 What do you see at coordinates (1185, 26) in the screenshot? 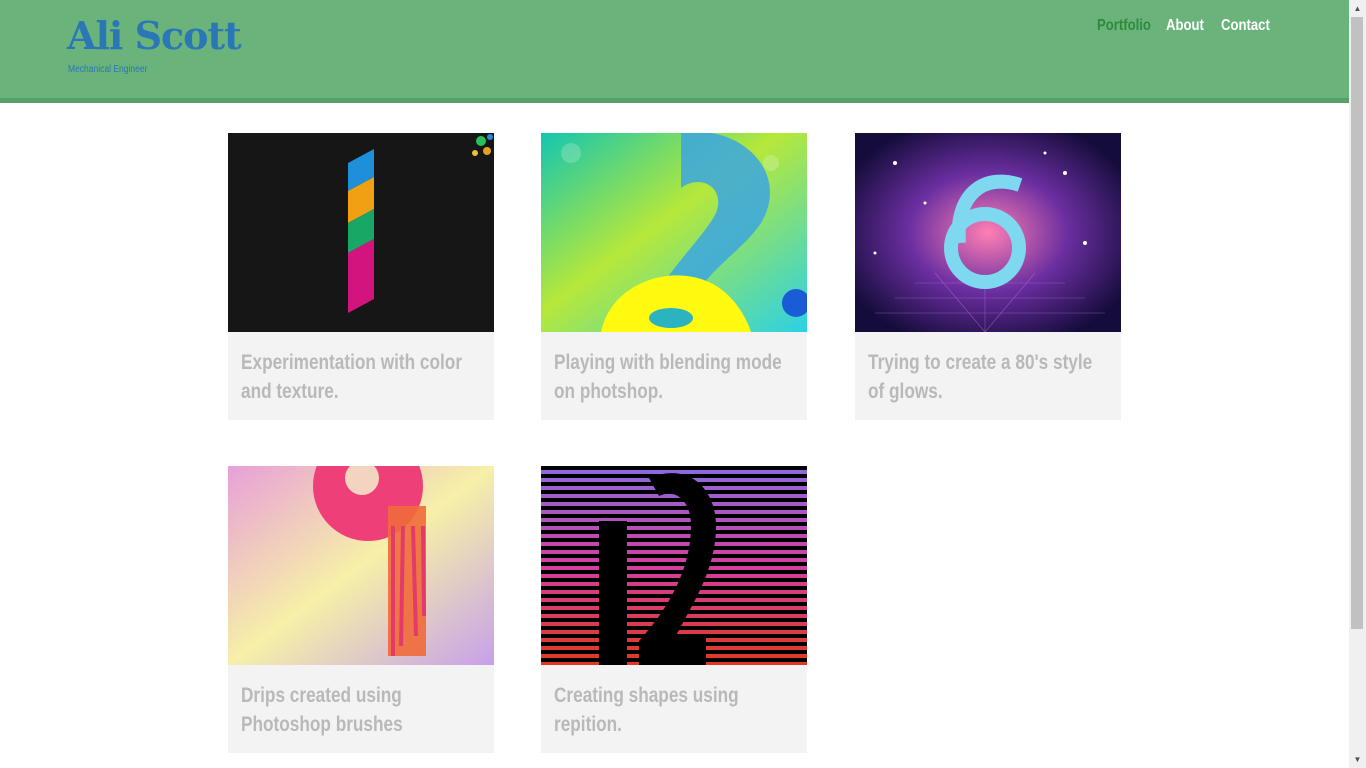
I see `nav-about: About` at bounding box center [1185, 26].